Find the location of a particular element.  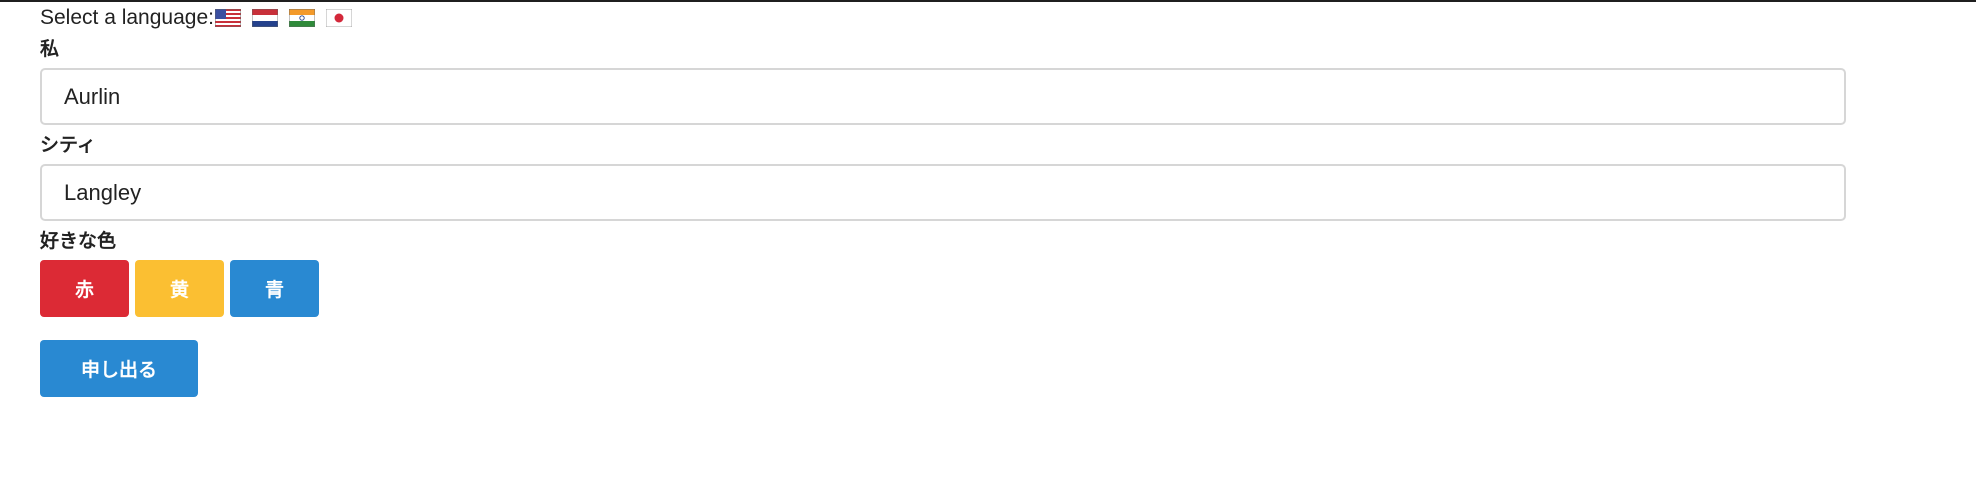

color-red-button: 赤 is located at coordinates (84, 288).